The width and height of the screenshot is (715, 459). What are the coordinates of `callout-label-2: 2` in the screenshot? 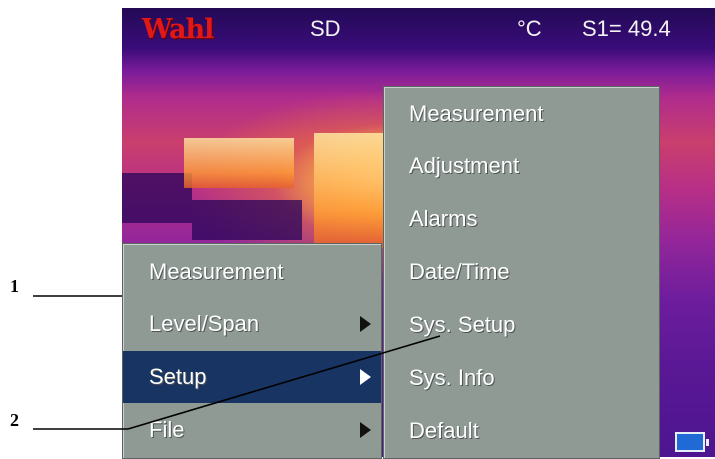 It's located at (14, 420).